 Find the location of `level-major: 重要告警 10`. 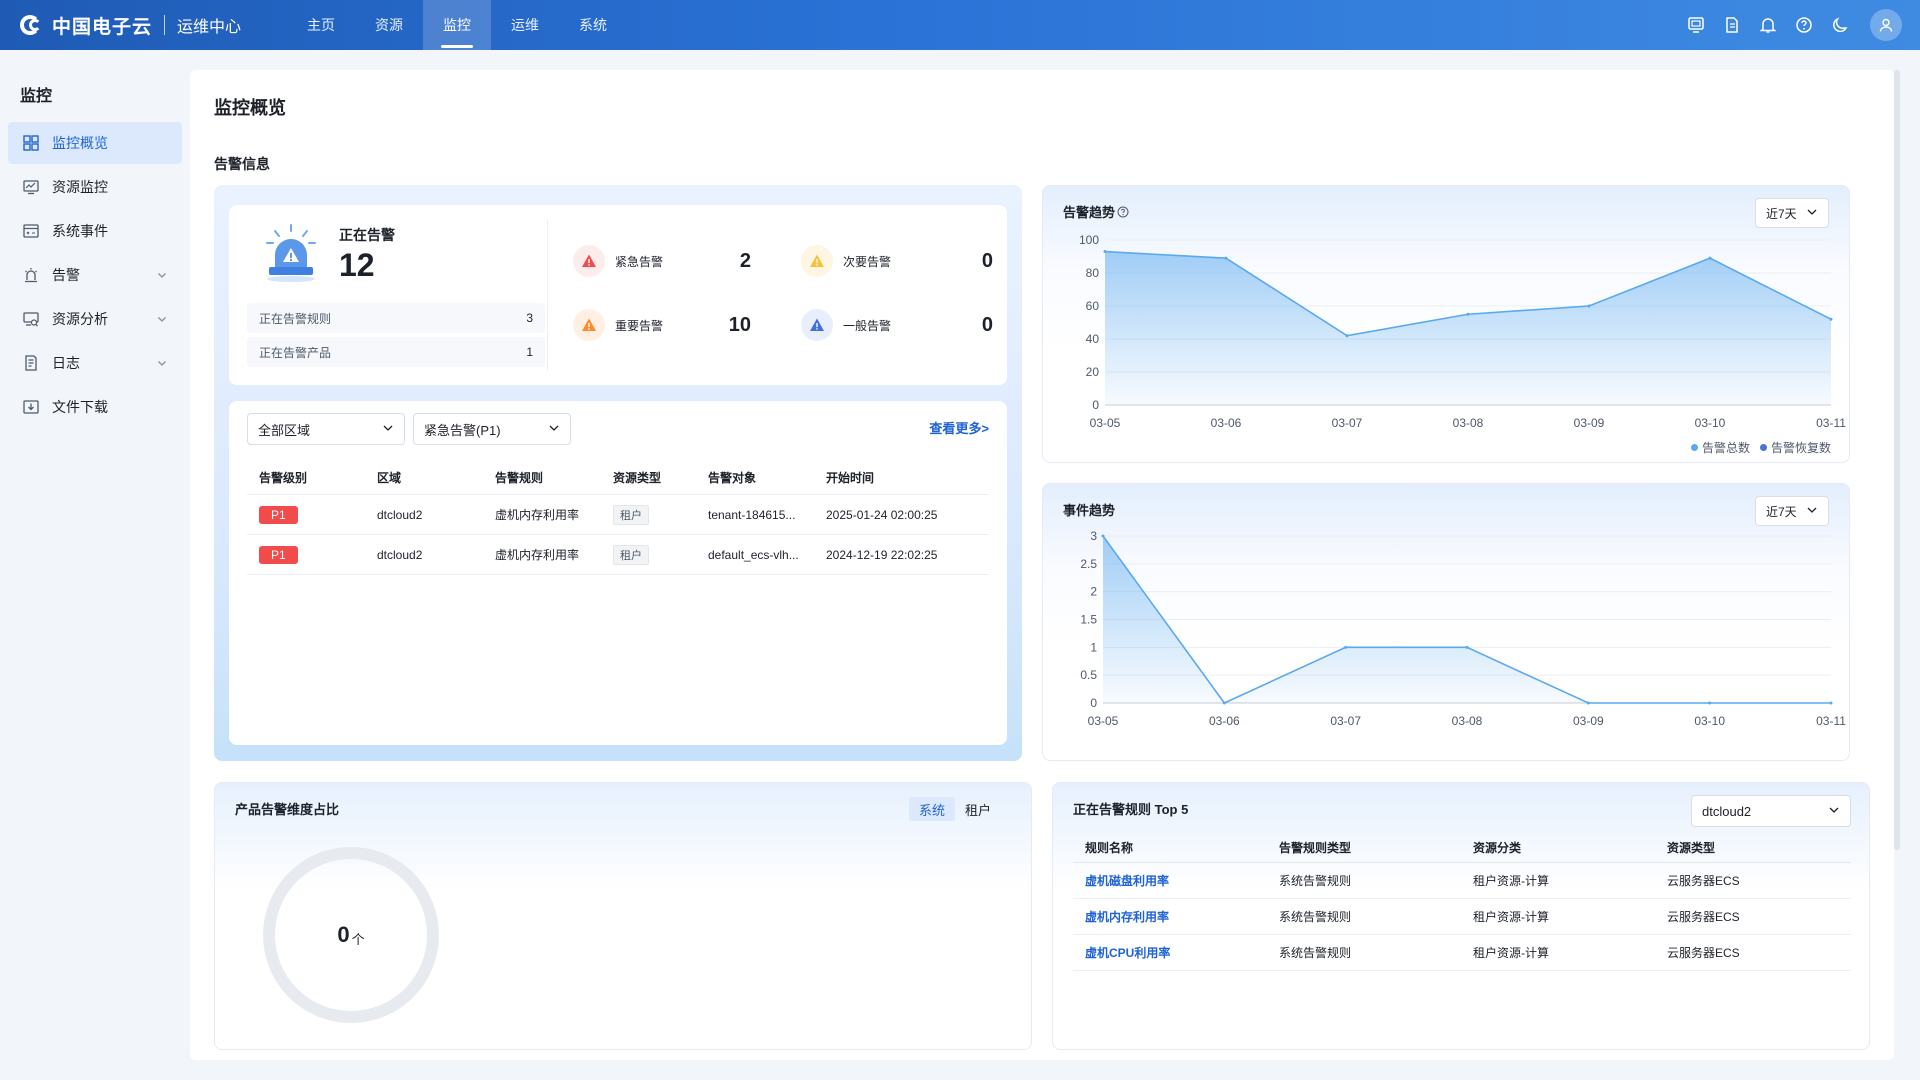

level-major: 重要告警 10 is located at coordinates (662, 325).